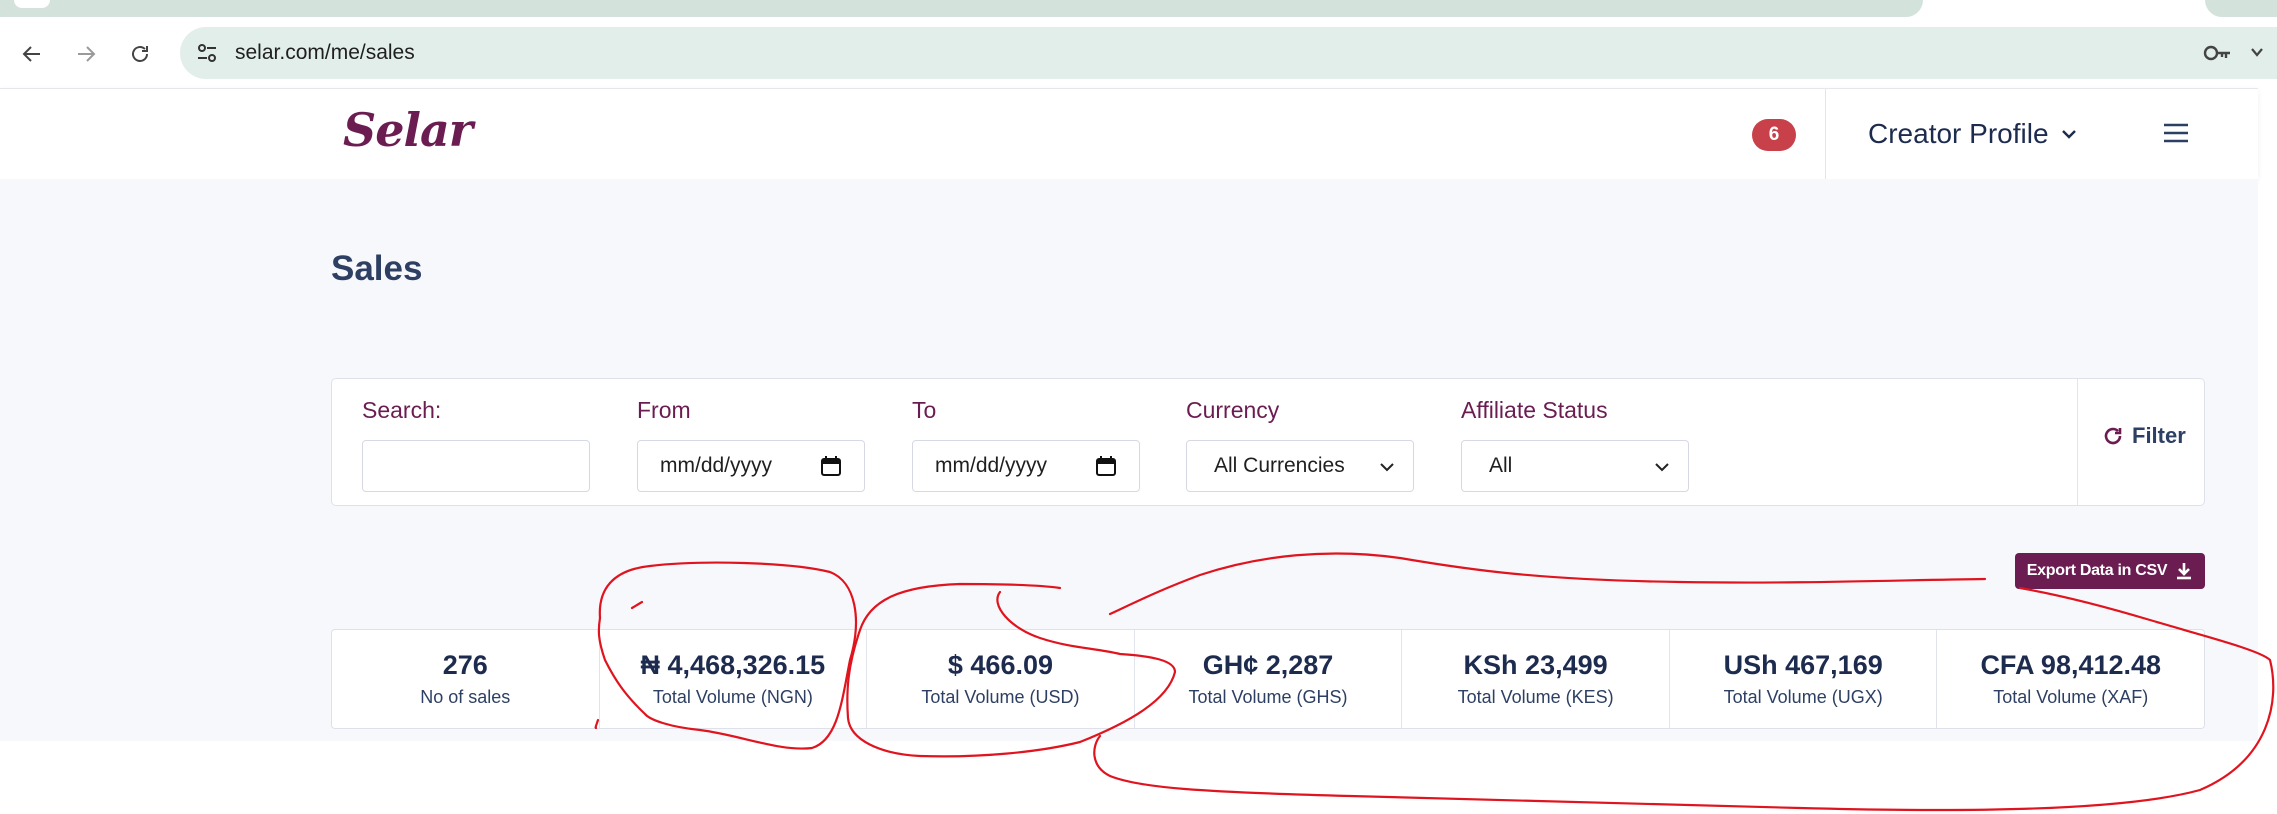 This screenshot has width=2277, height=814. I want to click on stat-value: USh 467,169, so click(1803, 665).